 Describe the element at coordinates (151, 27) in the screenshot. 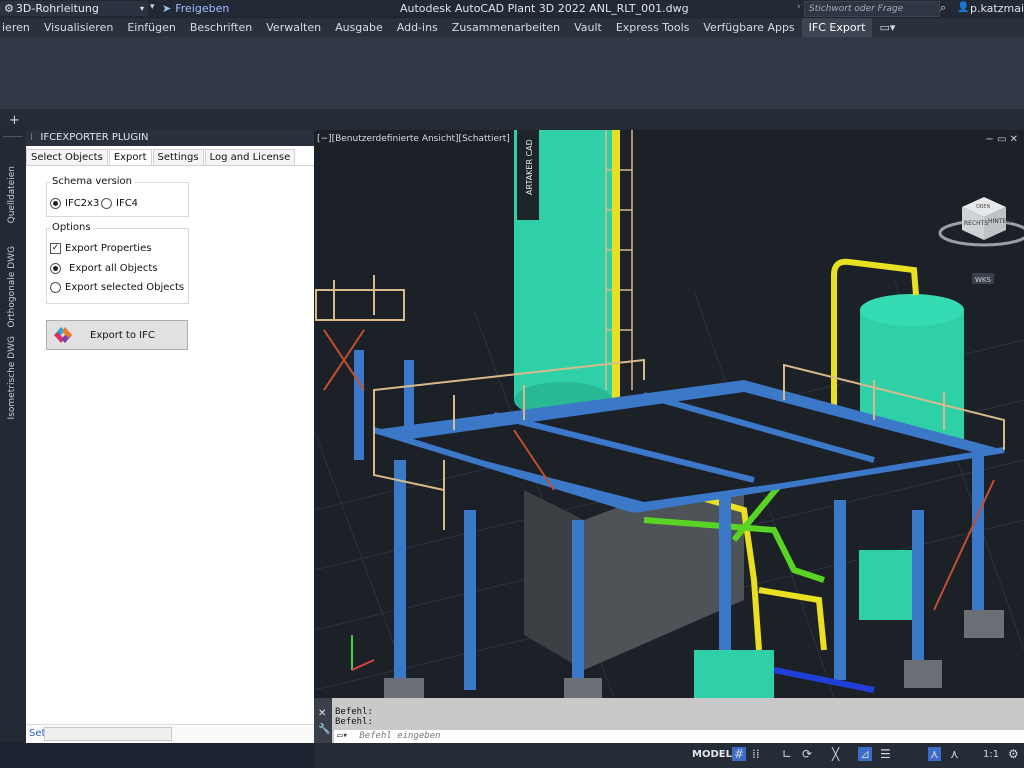

I see `tab-einfuegen: Einfügen` at that location.